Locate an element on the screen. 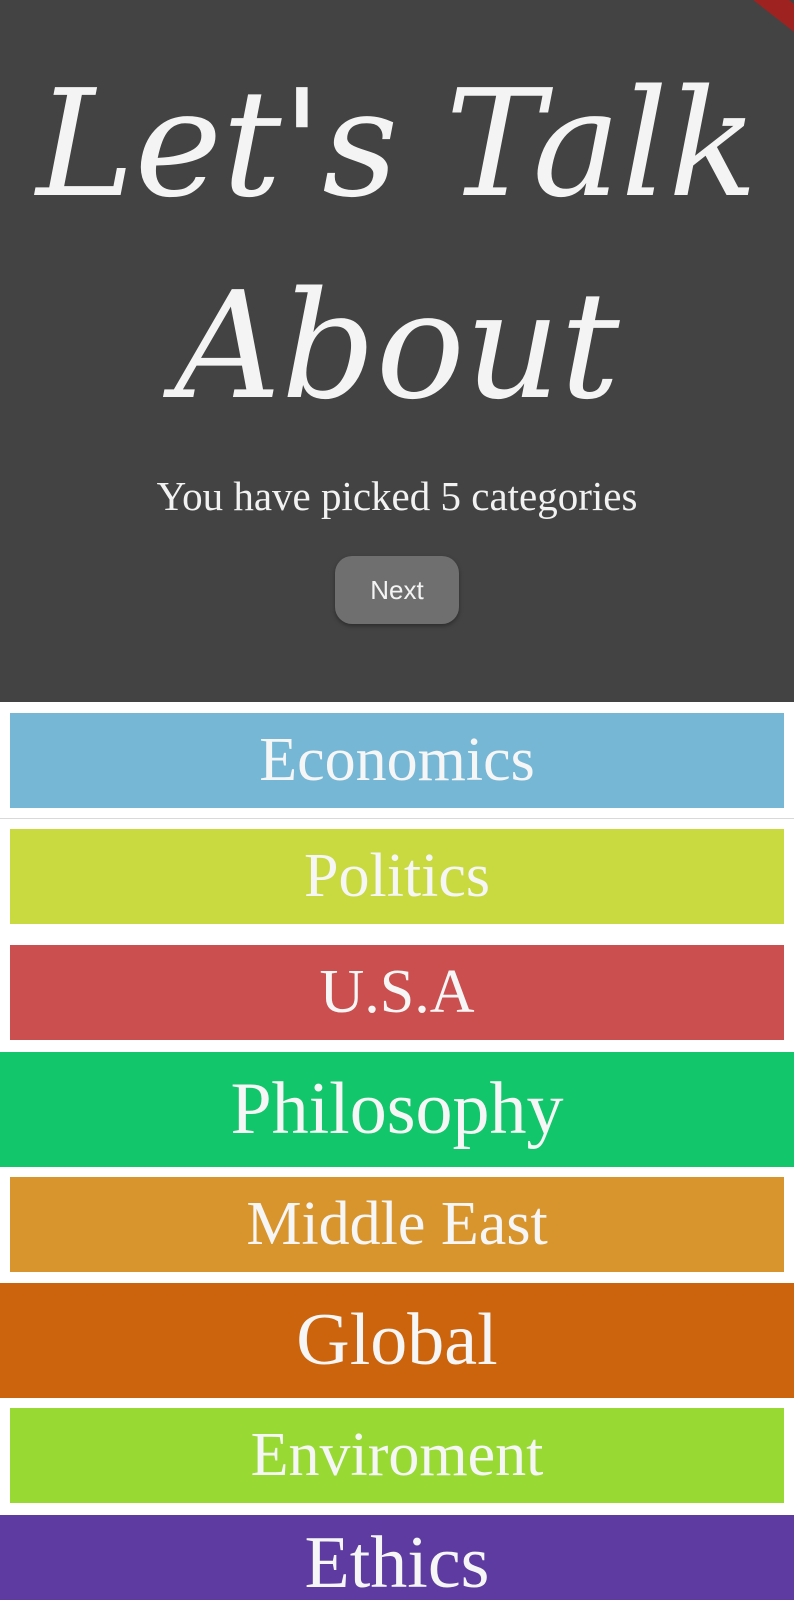  page-title-line-1: Let's Talk is located at coordinates (397, 144).